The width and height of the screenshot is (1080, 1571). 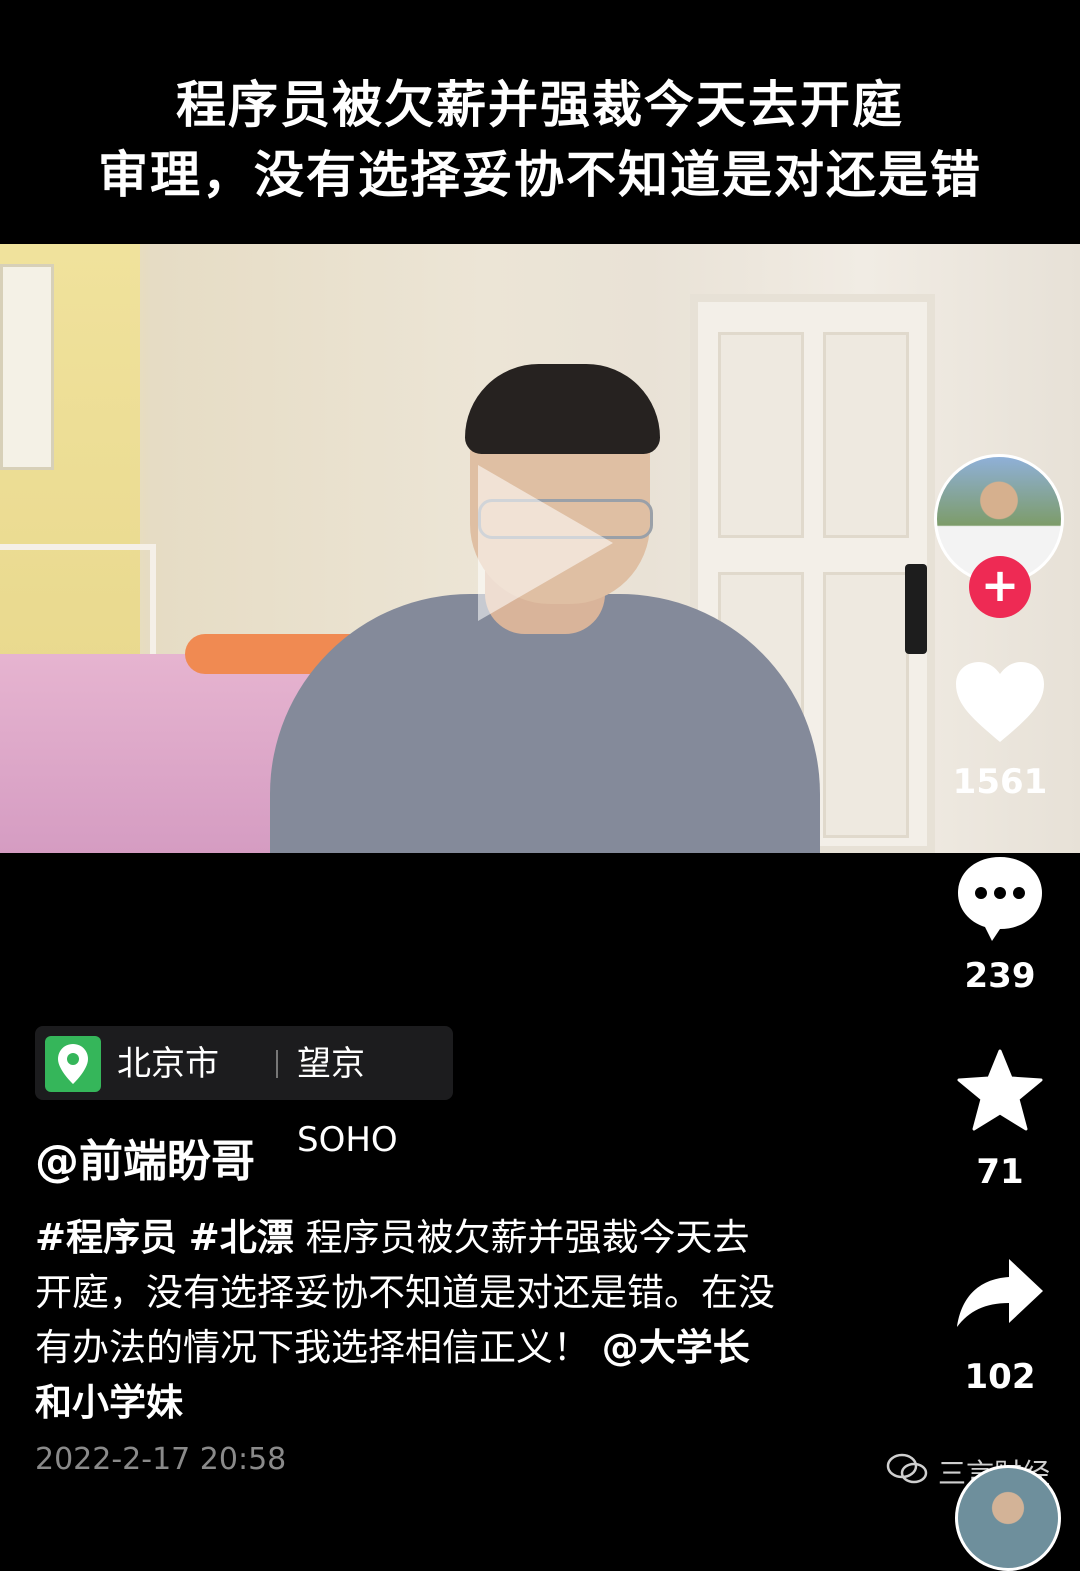 What do you see at coordinates (1000, 976) in the screenshot?
I see `comment-count: 239` at bounding box center [1000, 976].